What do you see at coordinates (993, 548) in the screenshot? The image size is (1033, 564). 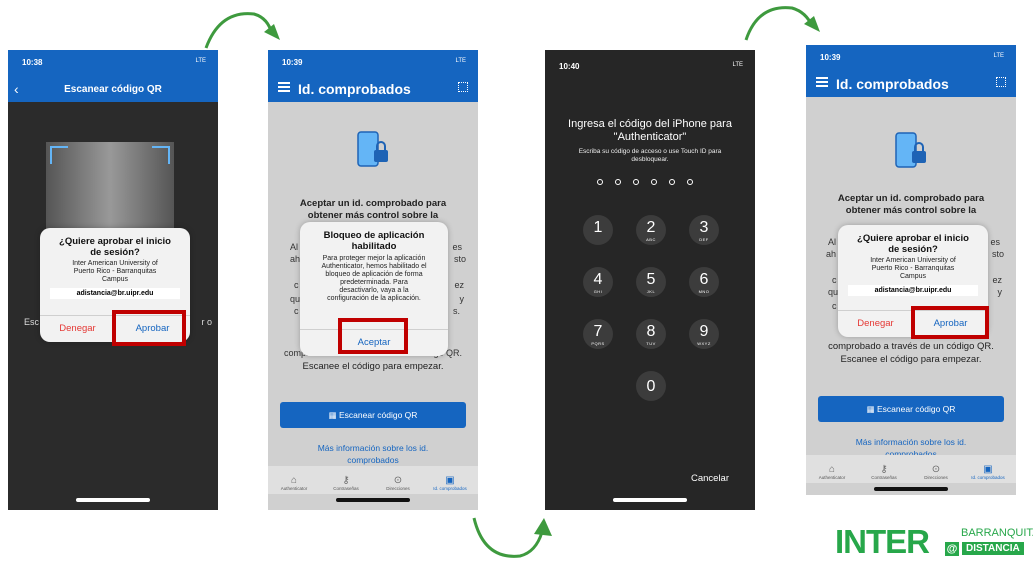 I see `logo-distancia: DISTANCIA` at bounding box center [993, 548].